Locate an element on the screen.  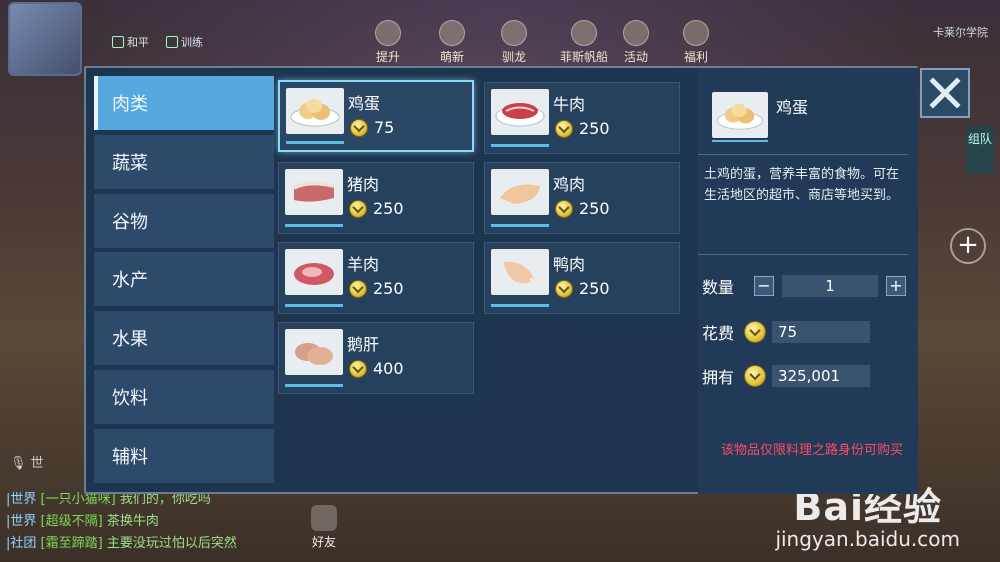
training-mode-chip: 训练 is located at coordinates (184, 42).